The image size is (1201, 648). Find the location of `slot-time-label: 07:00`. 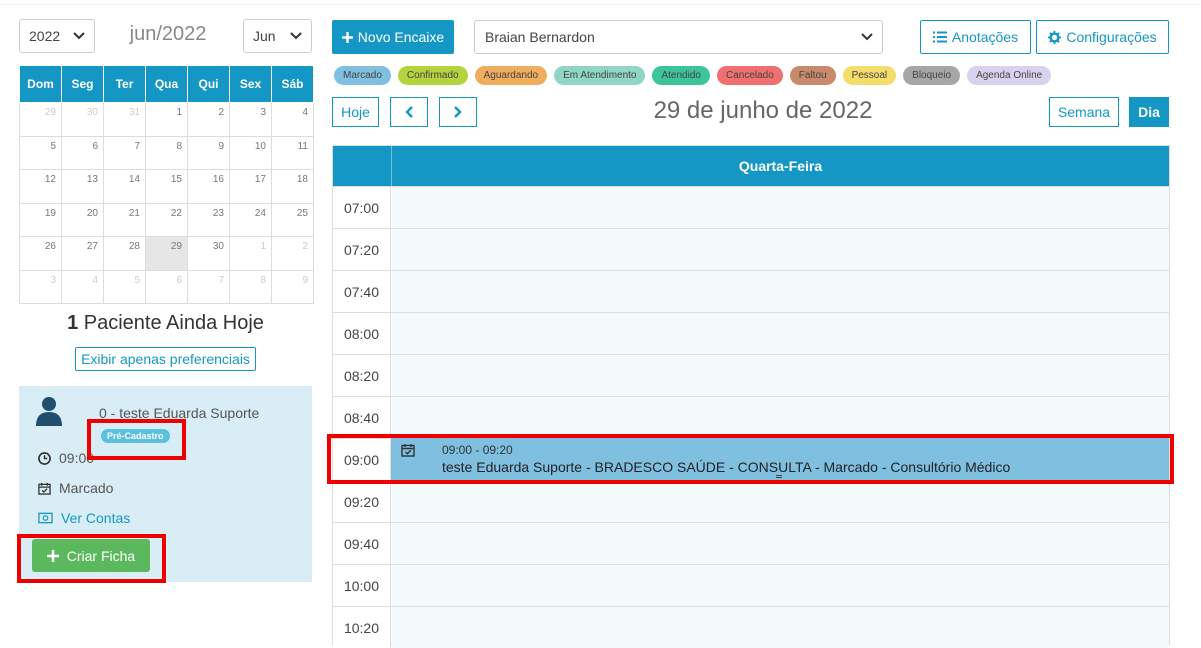

slot-time-label: 07:00 is located at coordinates (362, 207).